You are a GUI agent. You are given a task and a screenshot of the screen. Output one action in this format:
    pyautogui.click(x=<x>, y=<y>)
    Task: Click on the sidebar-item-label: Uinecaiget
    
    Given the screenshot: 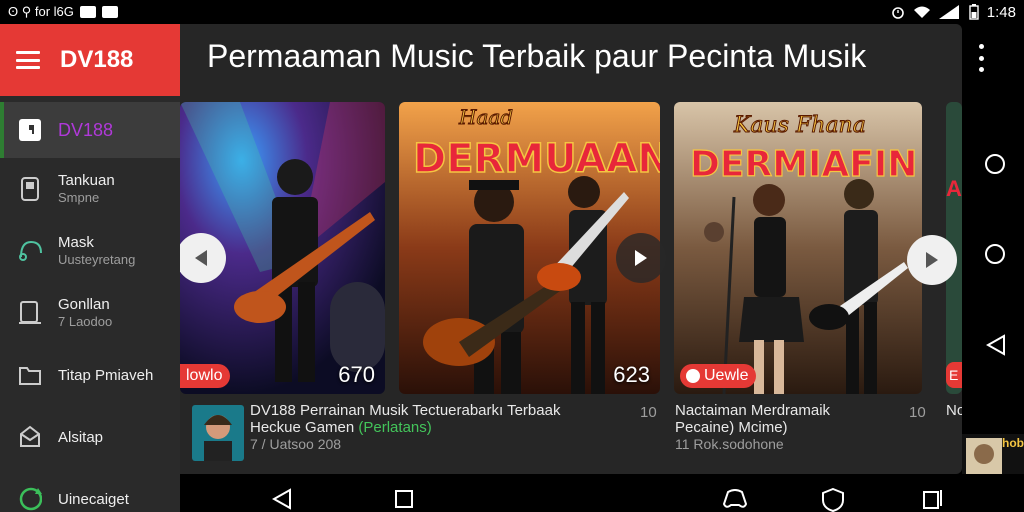 What is the action you would take?
    pyautogui.click(x=93, y=499)
    